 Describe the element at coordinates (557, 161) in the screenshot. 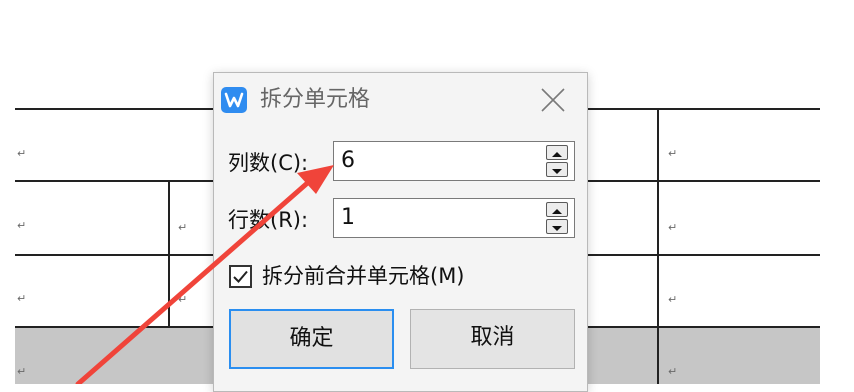

I see `columns-stepper` at that location.